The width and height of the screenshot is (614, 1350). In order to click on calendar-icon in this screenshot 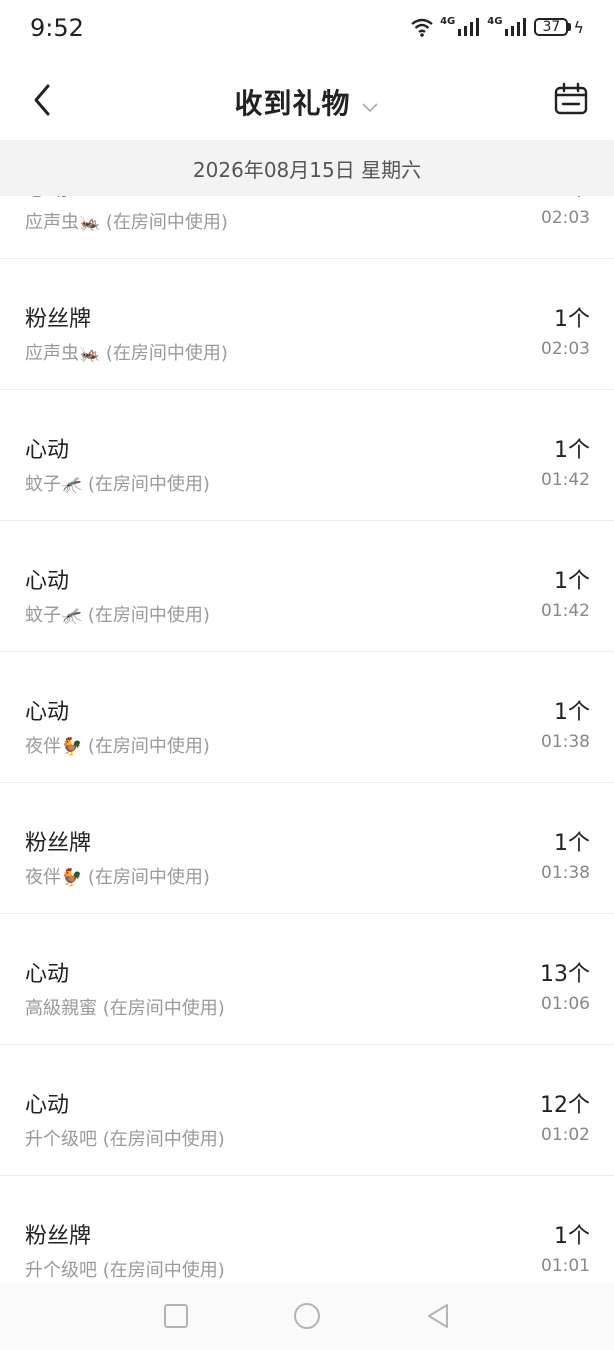, I will do `click(571, 98)`.